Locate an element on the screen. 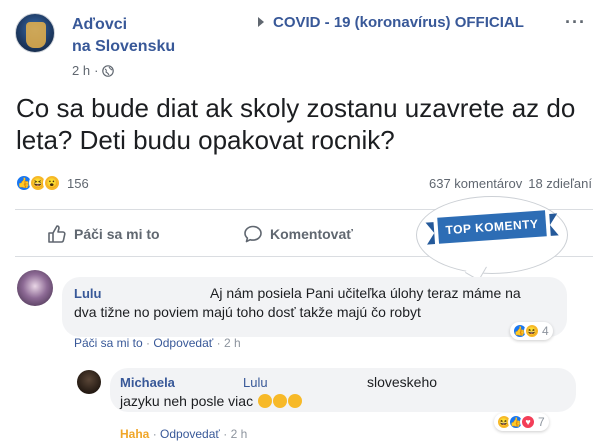 Image resolution: width=608 pixels, height=446 pixels. group-link: COVID - 19 (koronavírus) OFFICIAL is located at coordinates (398, 22).